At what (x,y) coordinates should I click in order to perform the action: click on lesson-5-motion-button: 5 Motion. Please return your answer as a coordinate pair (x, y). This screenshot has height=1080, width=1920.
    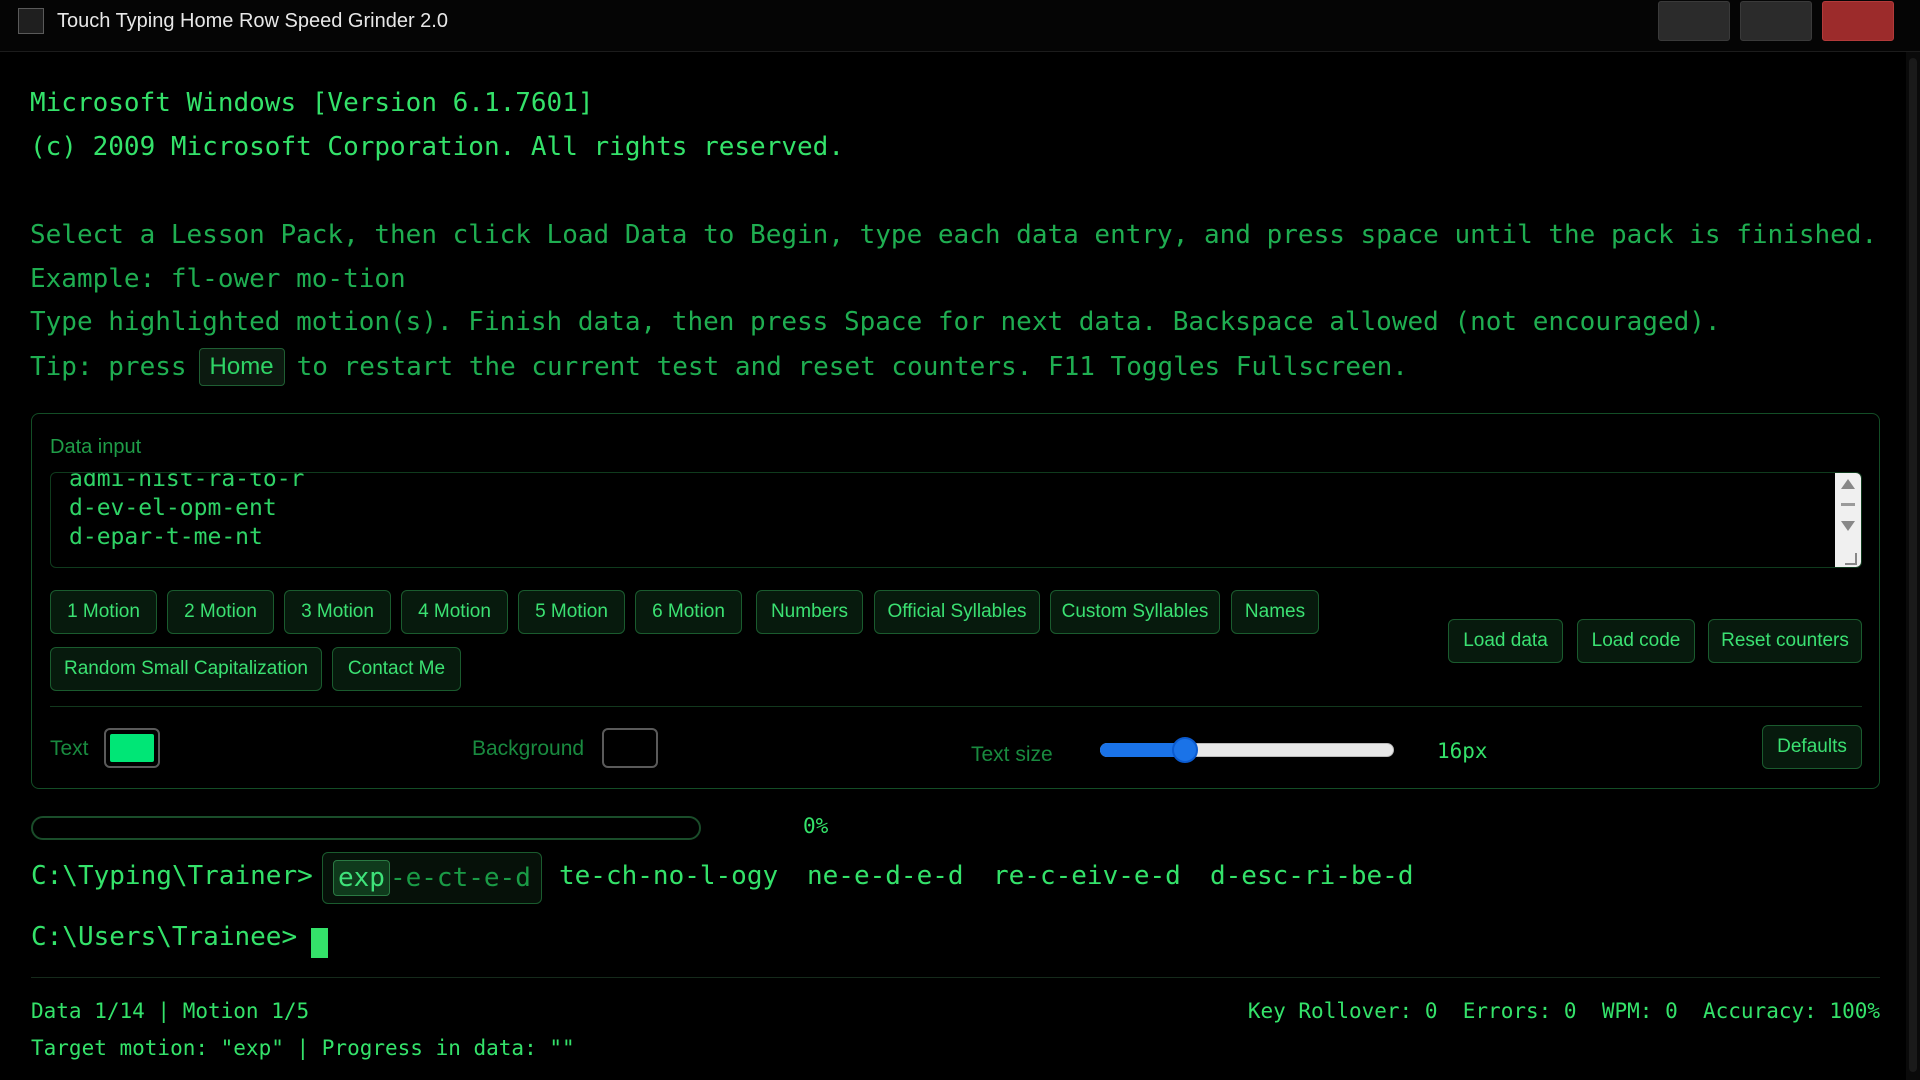
    Looking at the image, I should click on (571, 612).